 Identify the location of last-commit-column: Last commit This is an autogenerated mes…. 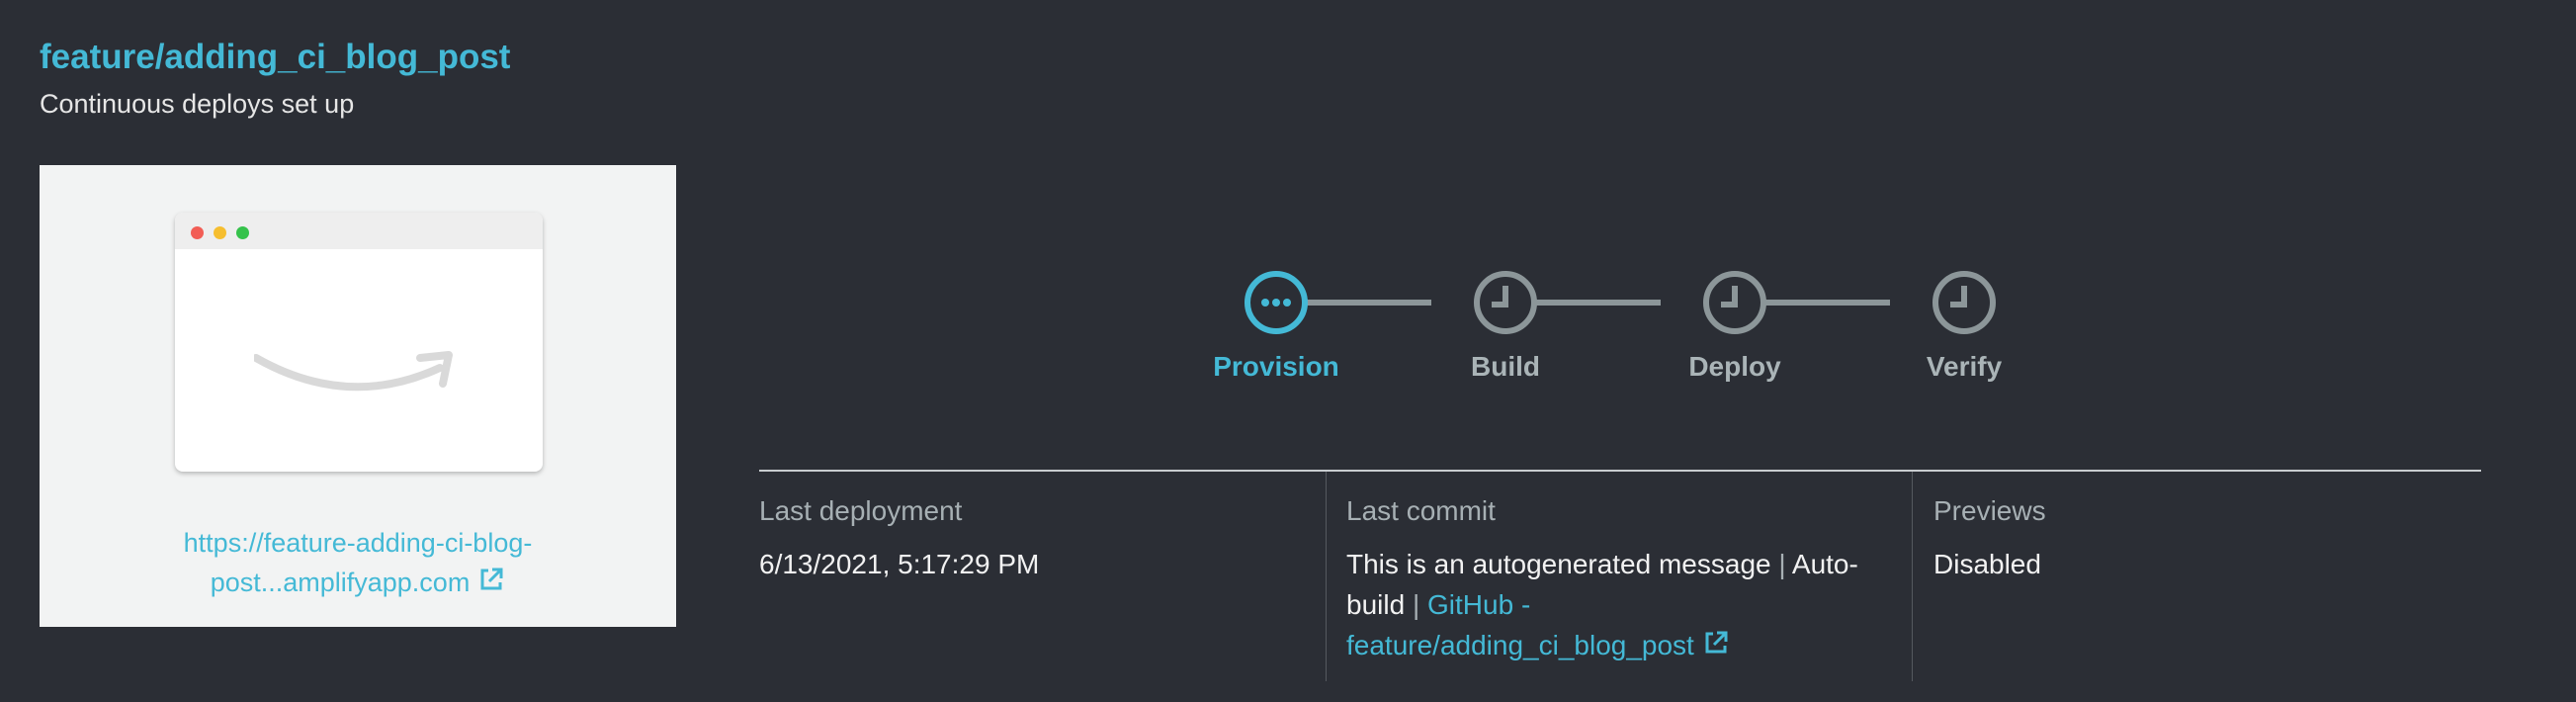
(1613, 576).